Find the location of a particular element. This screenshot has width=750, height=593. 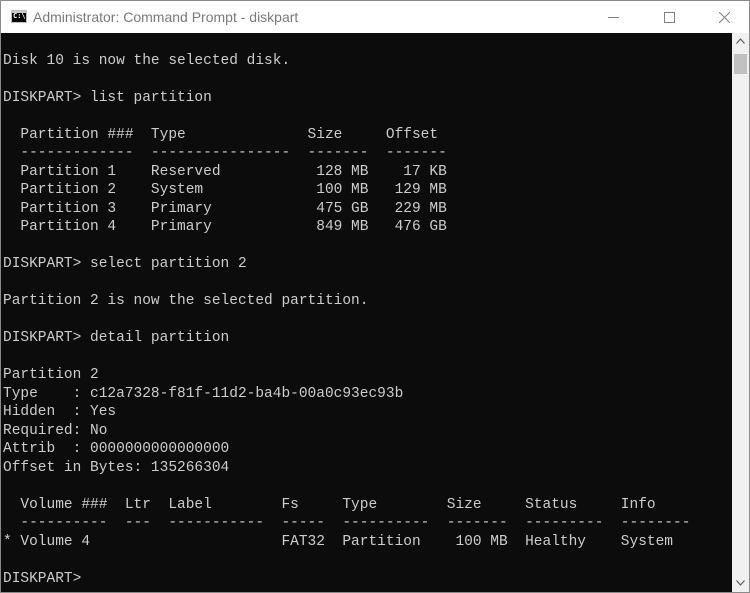

console-line: DISKPART> is located at coordinates (47, 578).